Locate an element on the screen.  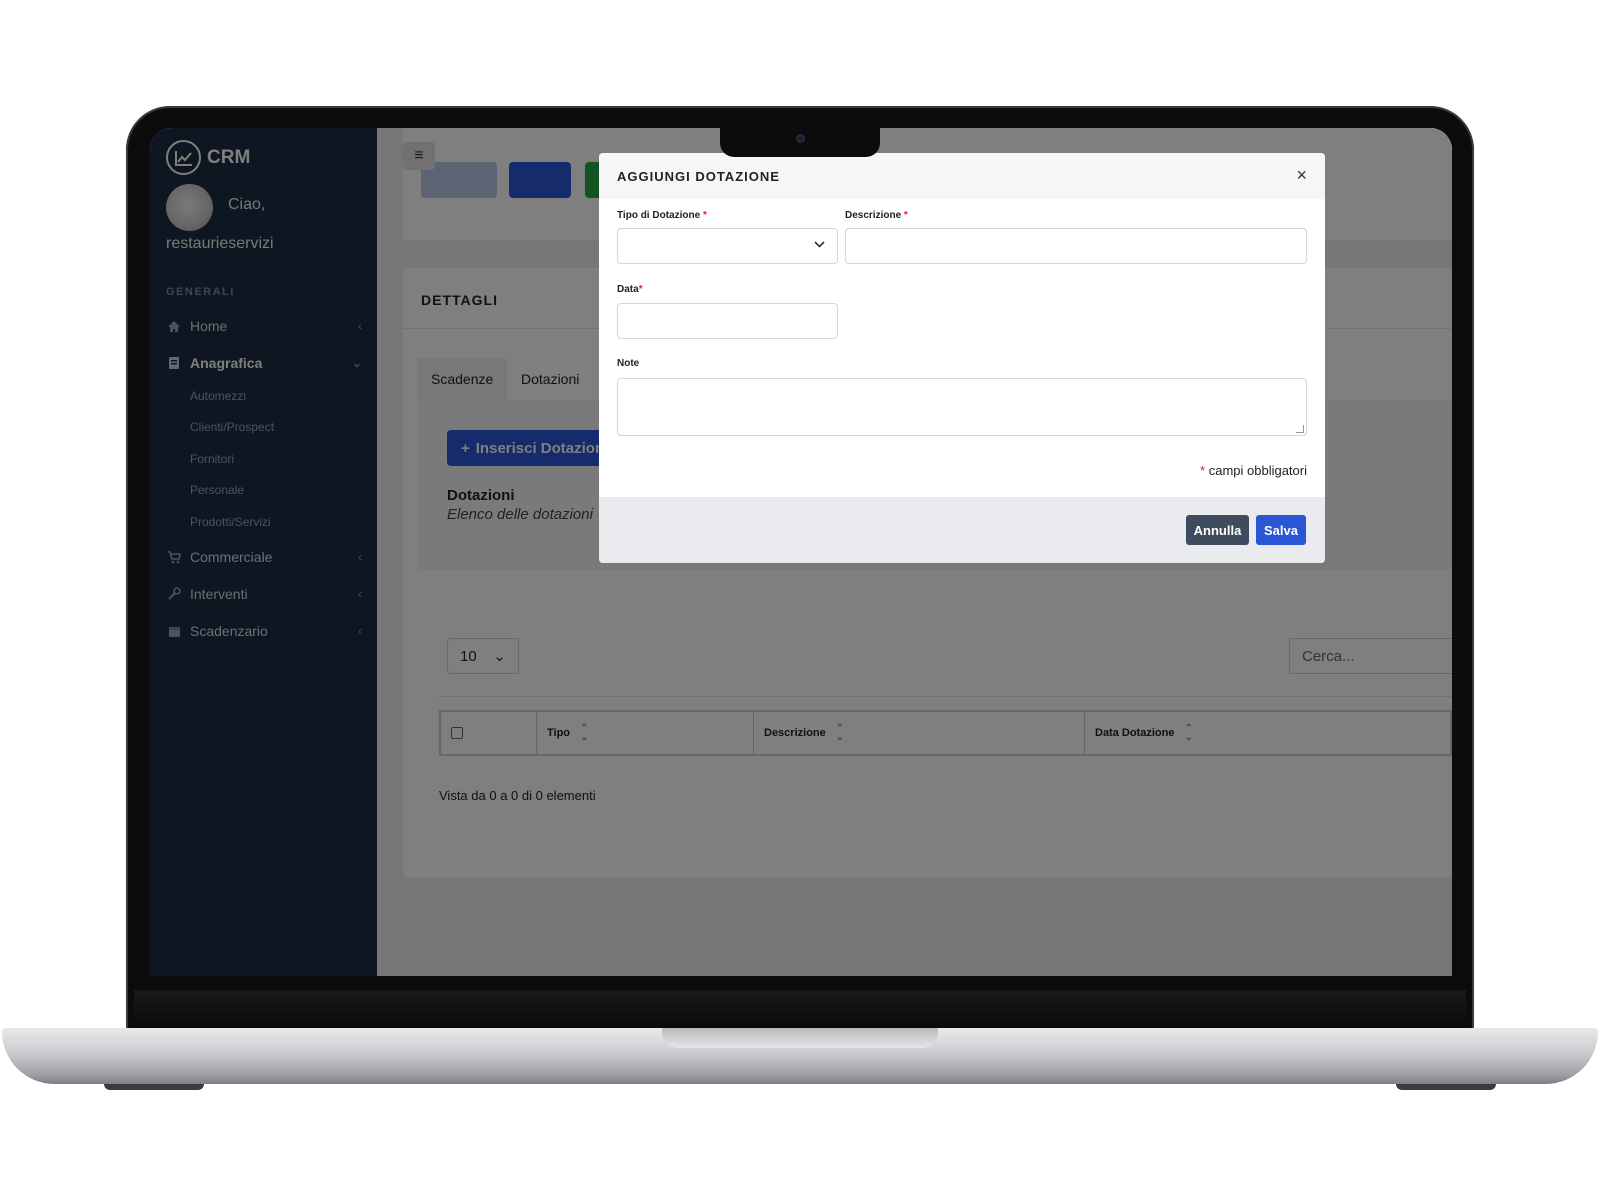
note-textarea is located at coordinates (962, 407).